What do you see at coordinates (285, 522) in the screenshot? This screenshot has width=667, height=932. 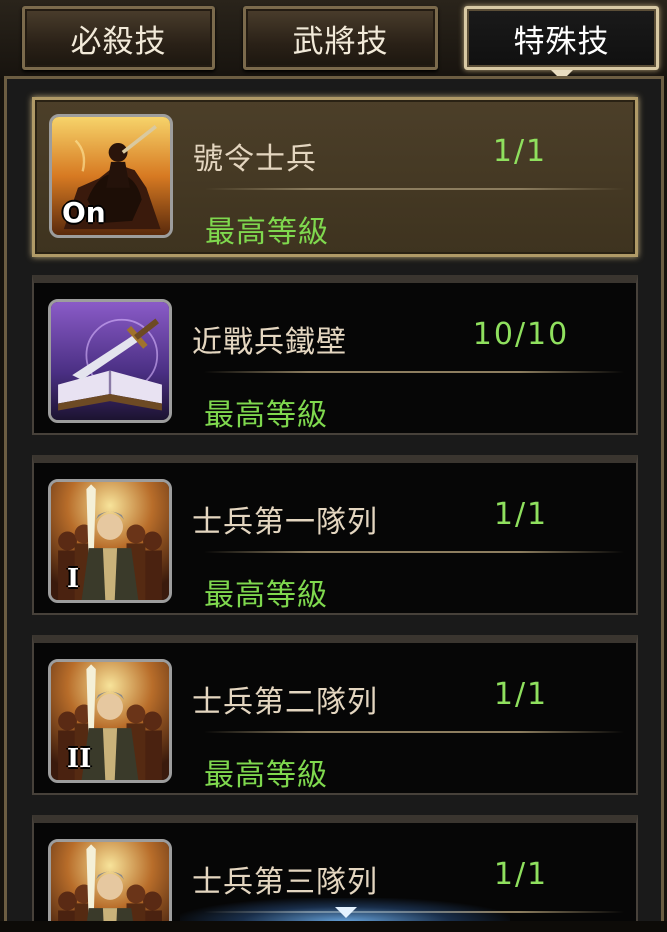 I see `skill-name: 士兵第一隊列` at bounding box center [285, 522].